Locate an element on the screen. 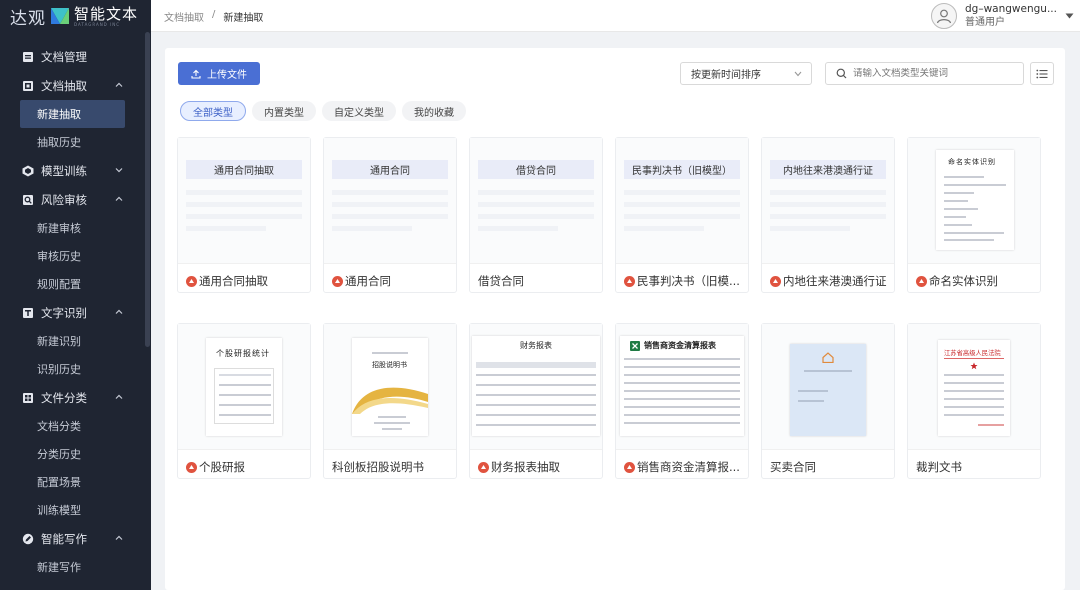 The width and height of the screenshot is (1080, 590). sidebar-item-extract-history: 抽取历史 is located at coordinates (72, 142).